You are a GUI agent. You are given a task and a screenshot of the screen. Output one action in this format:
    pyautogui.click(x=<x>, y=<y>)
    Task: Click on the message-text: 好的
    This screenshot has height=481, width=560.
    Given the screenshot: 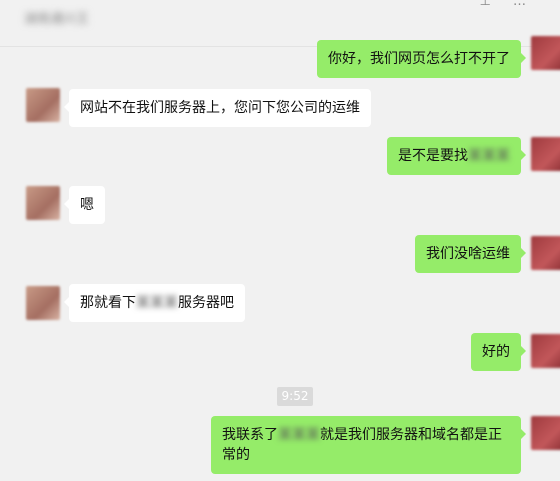 What is the action you would take?
    pyautogui.click(x=496, y=352)
    